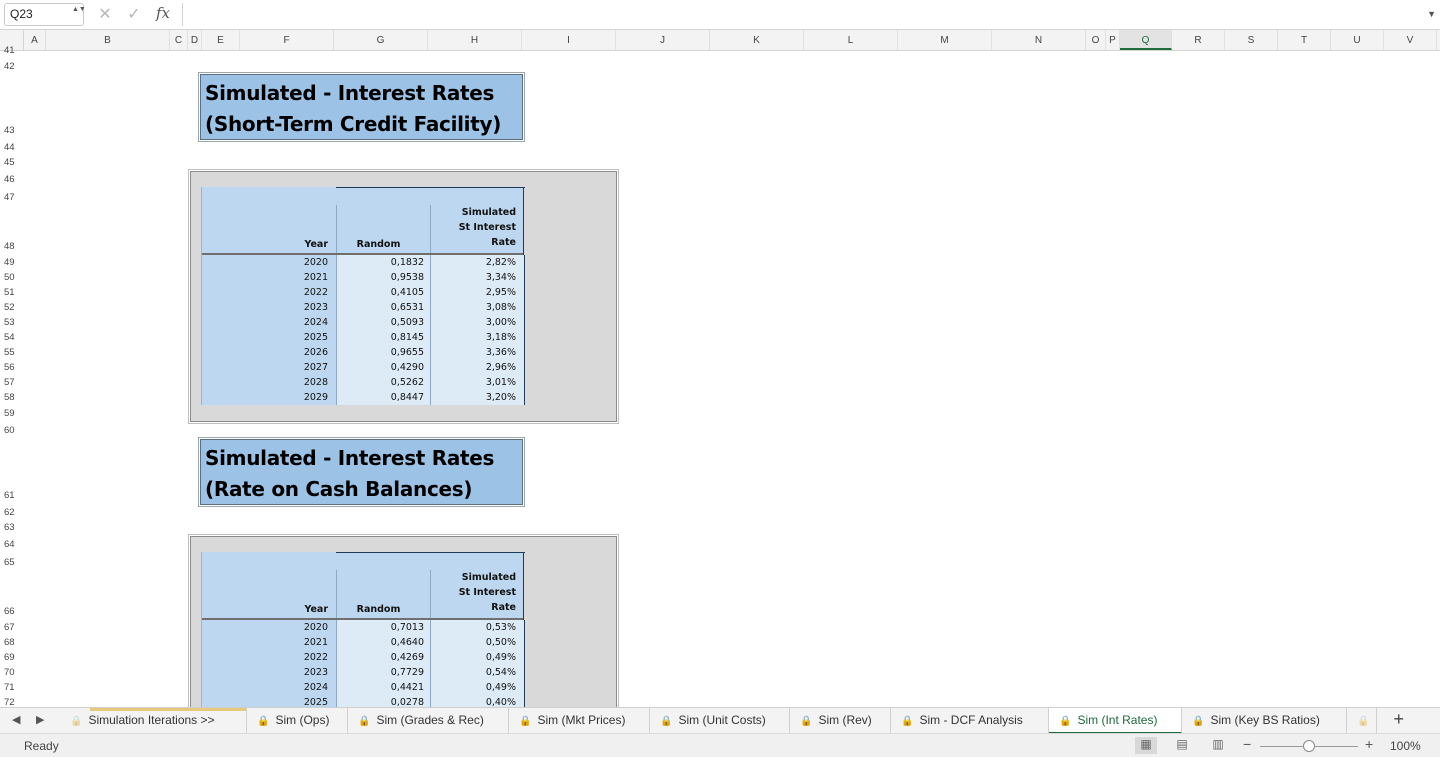 This screenshot has width=1440, height=757. Describe the element at coordinates (477, 397) in the screenshot. I see `rate-cell: 3,20%` at that location.